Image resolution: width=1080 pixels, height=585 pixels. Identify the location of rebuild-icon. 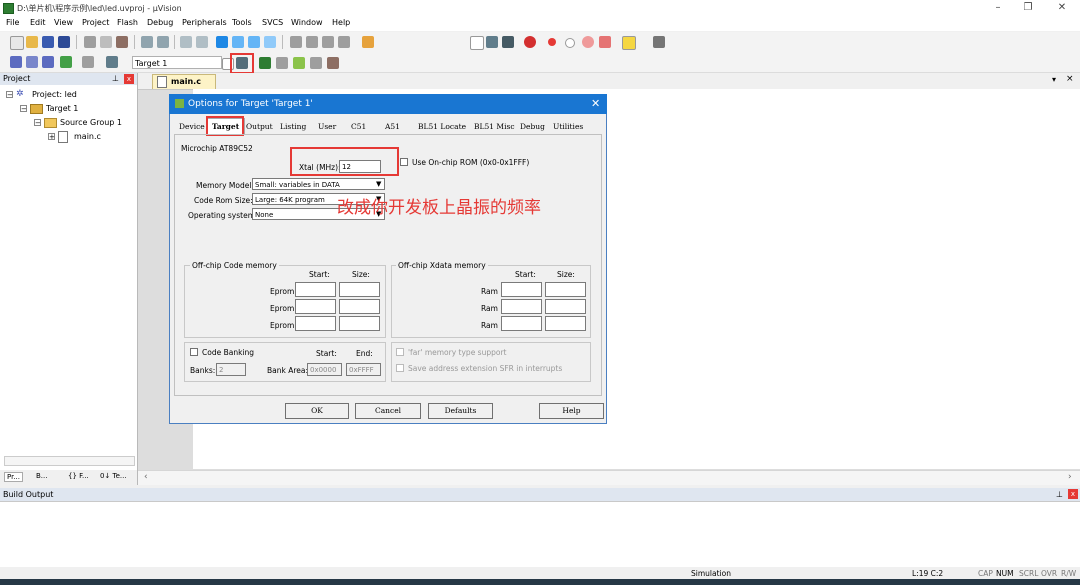
(48, 62).